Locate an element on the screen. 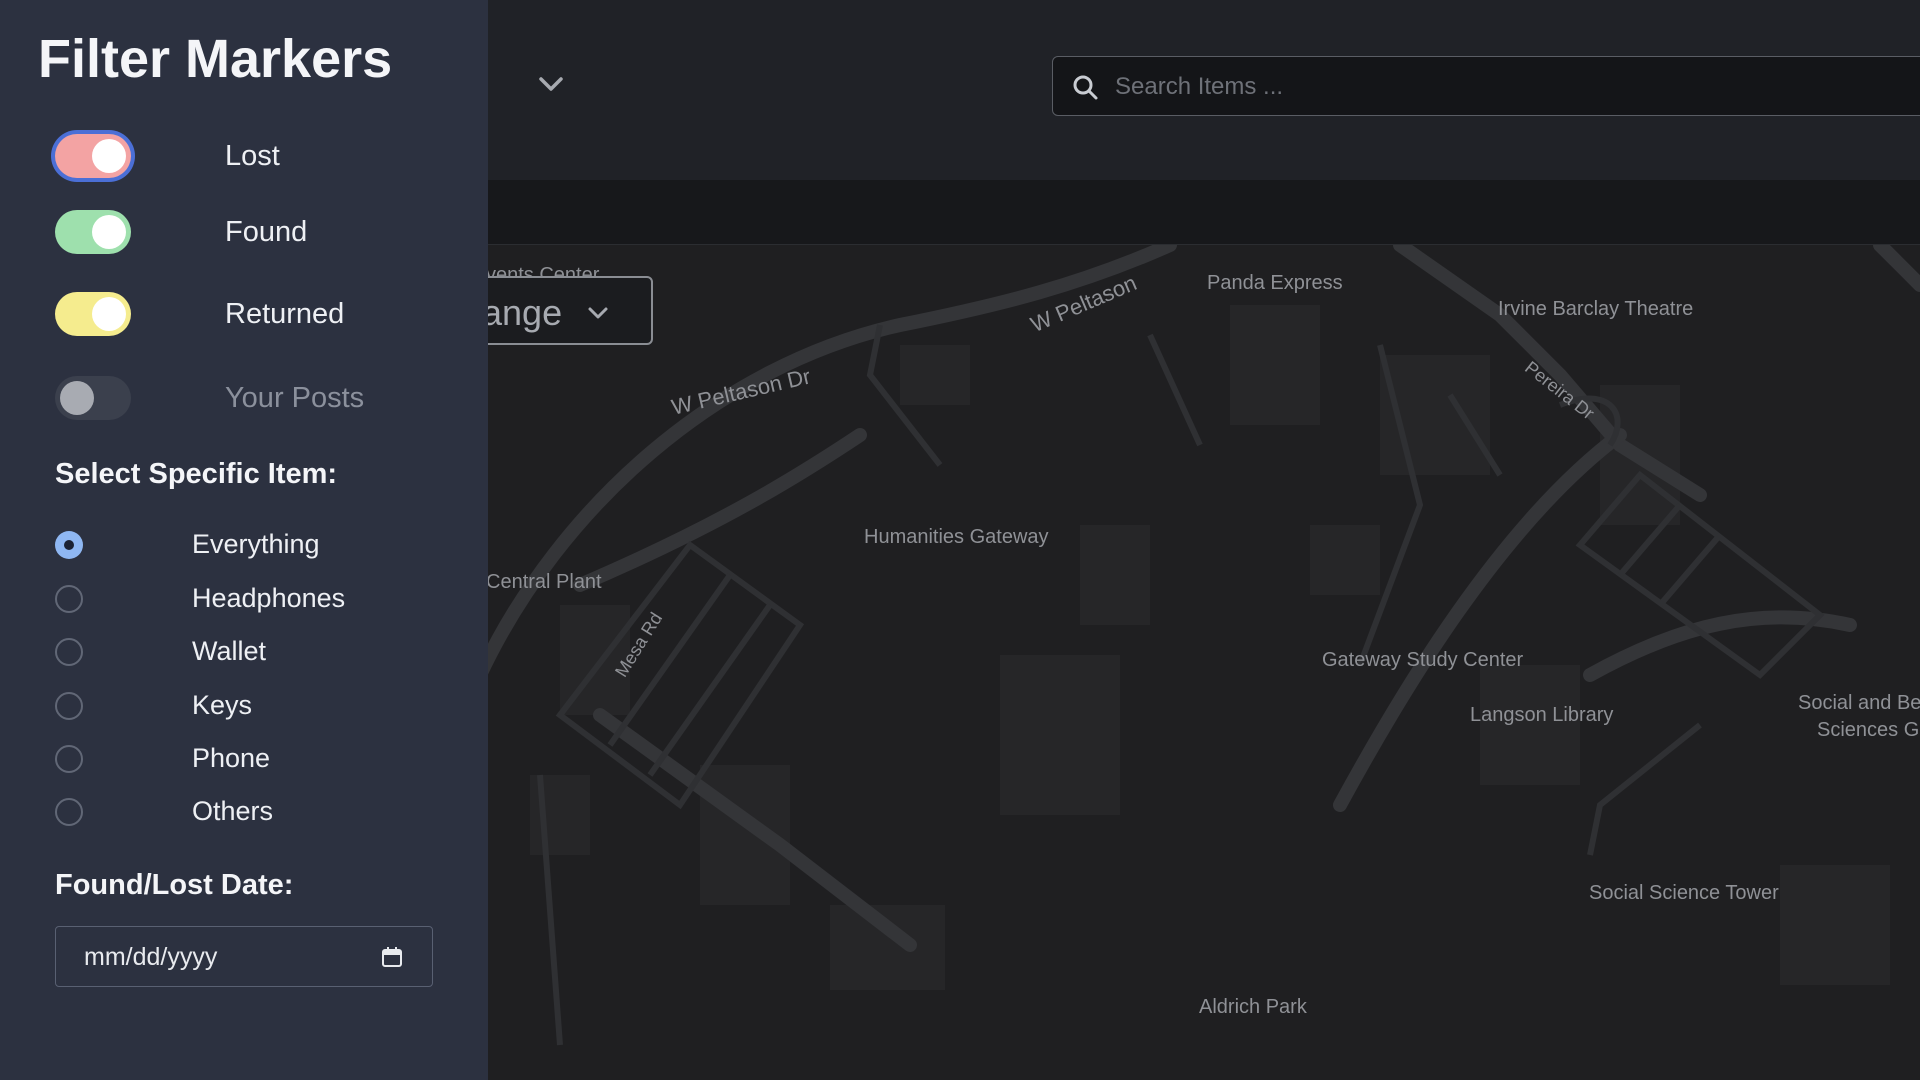 Image resolution: width=1920 pixels, height=1080 pixels. map-label: Central Plant is located at coordinates (544, 582).